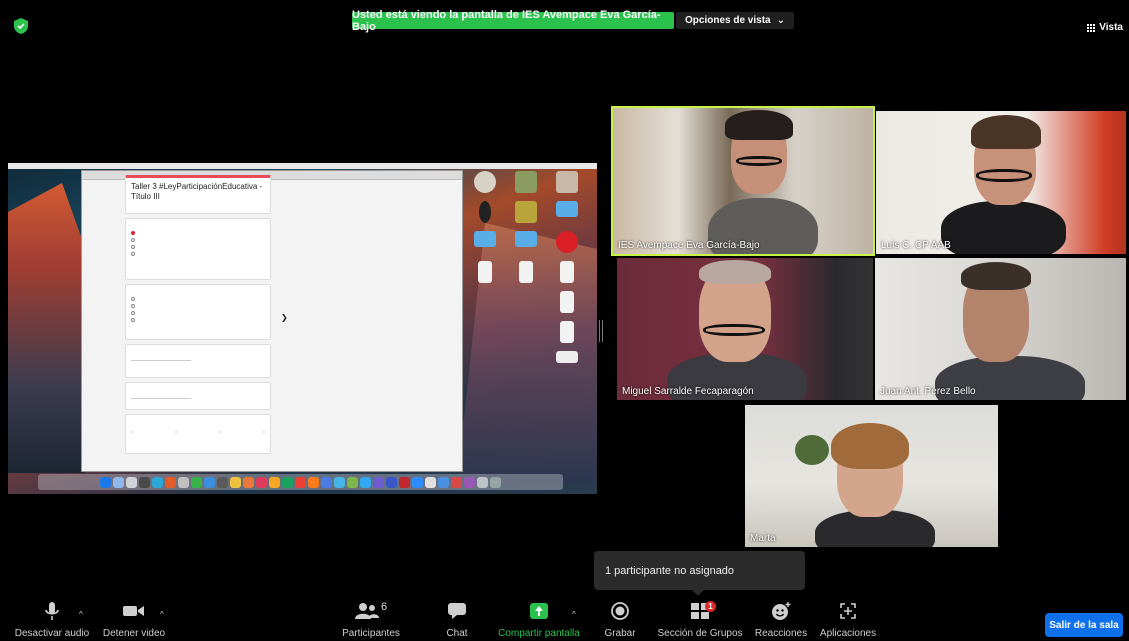  I want to click on video-tile-miguel: Miguel Sarralde Fecaparagón, so click(745, 329).